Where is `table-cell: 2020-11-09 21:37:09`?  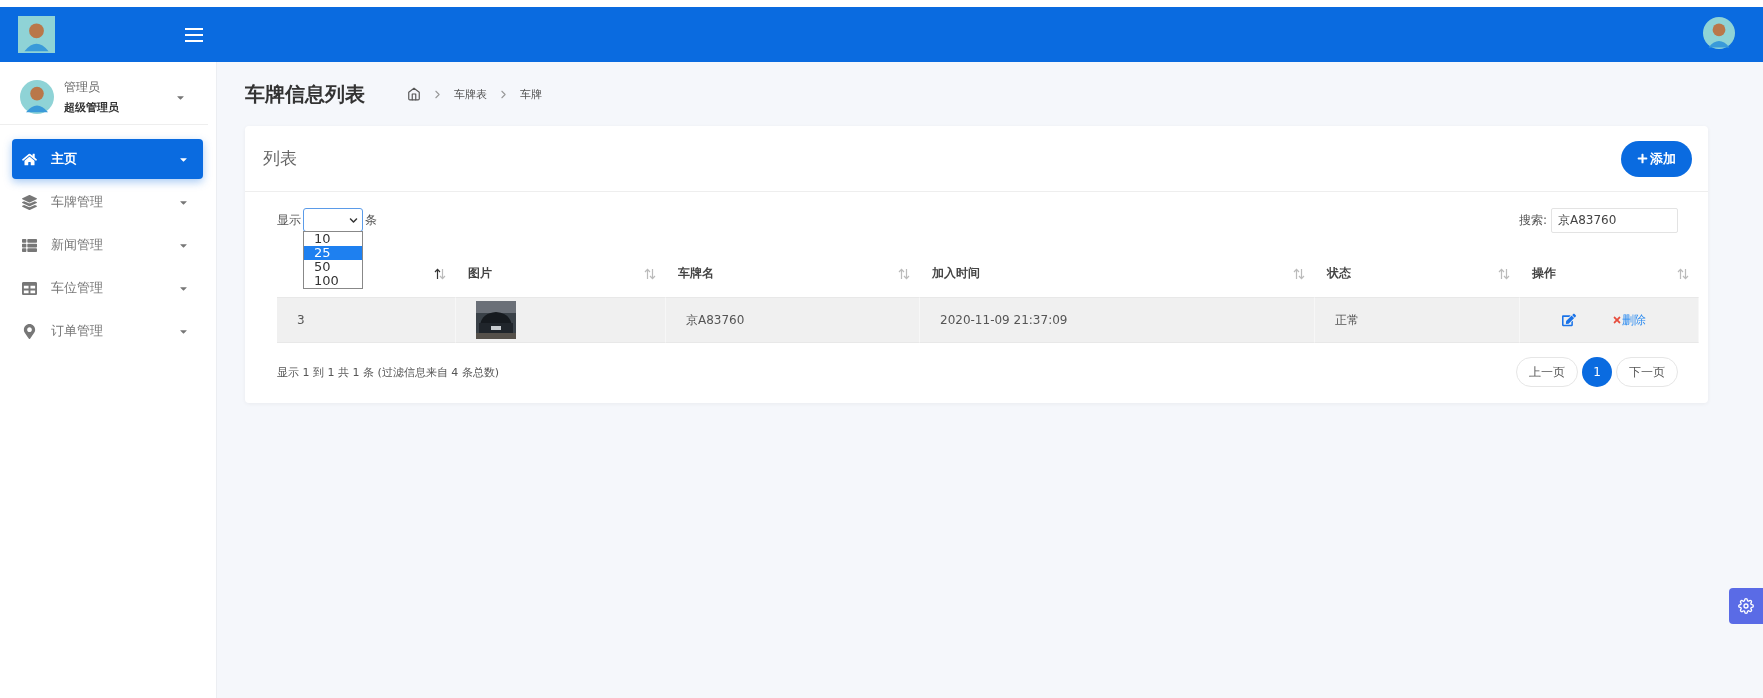 table-cell: 2020-11-09 21:37:09 is located at coordinates (1117, 320).